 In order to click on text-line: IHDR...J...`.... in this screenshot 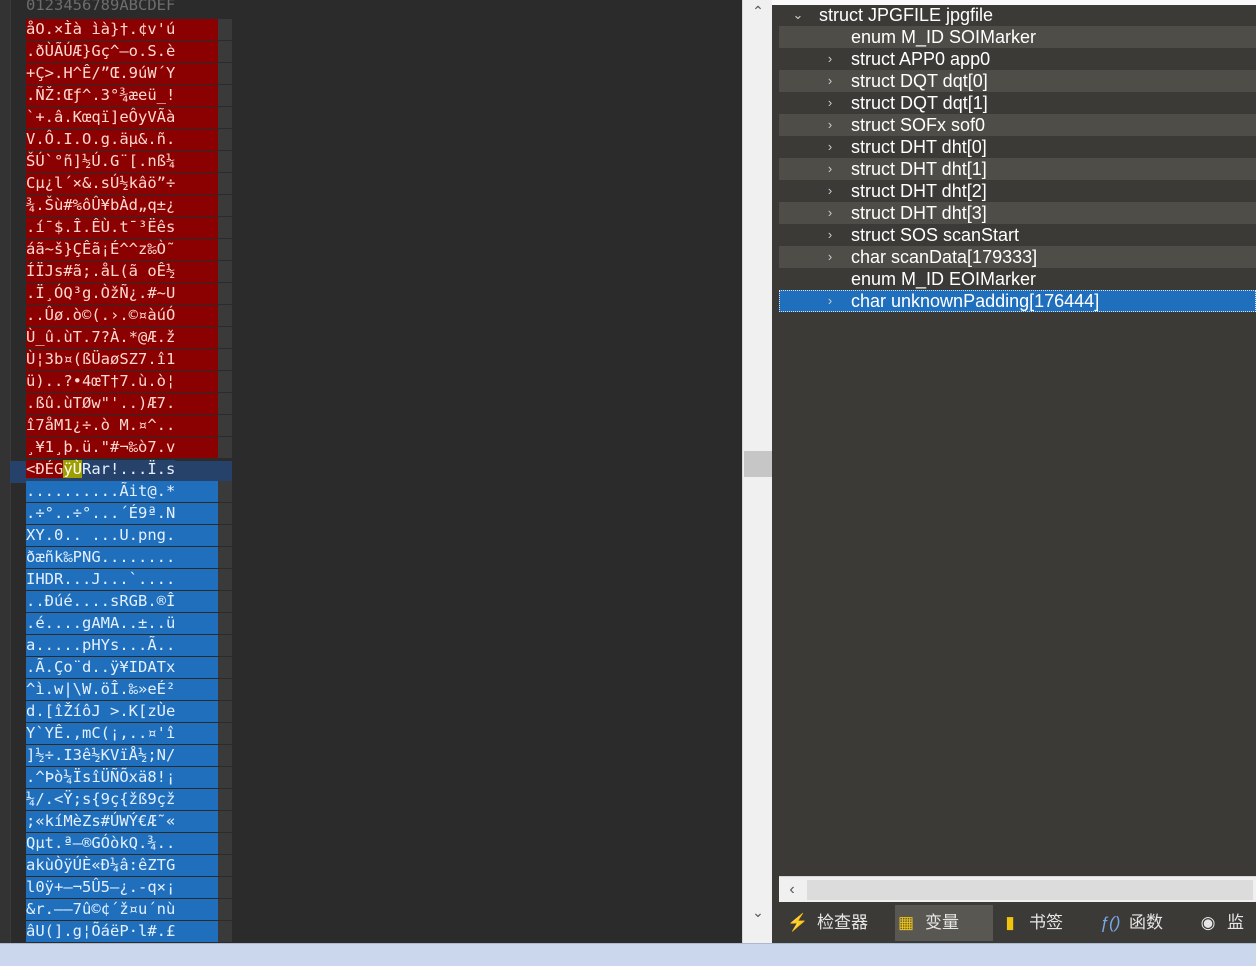, I will do `click(122, 579)`.